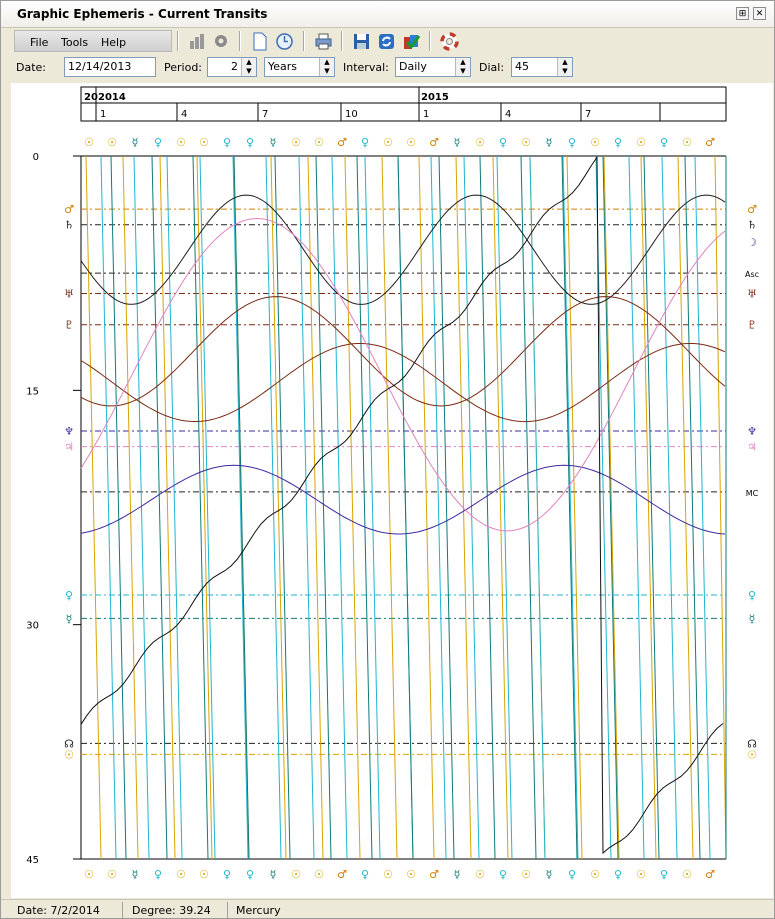 This screenshot has height=919, width=775. What do you see at coordinates (752, 431) in the screenshot?
I see `right-marker-neptune: ♆` at bounding box center [752, 431].